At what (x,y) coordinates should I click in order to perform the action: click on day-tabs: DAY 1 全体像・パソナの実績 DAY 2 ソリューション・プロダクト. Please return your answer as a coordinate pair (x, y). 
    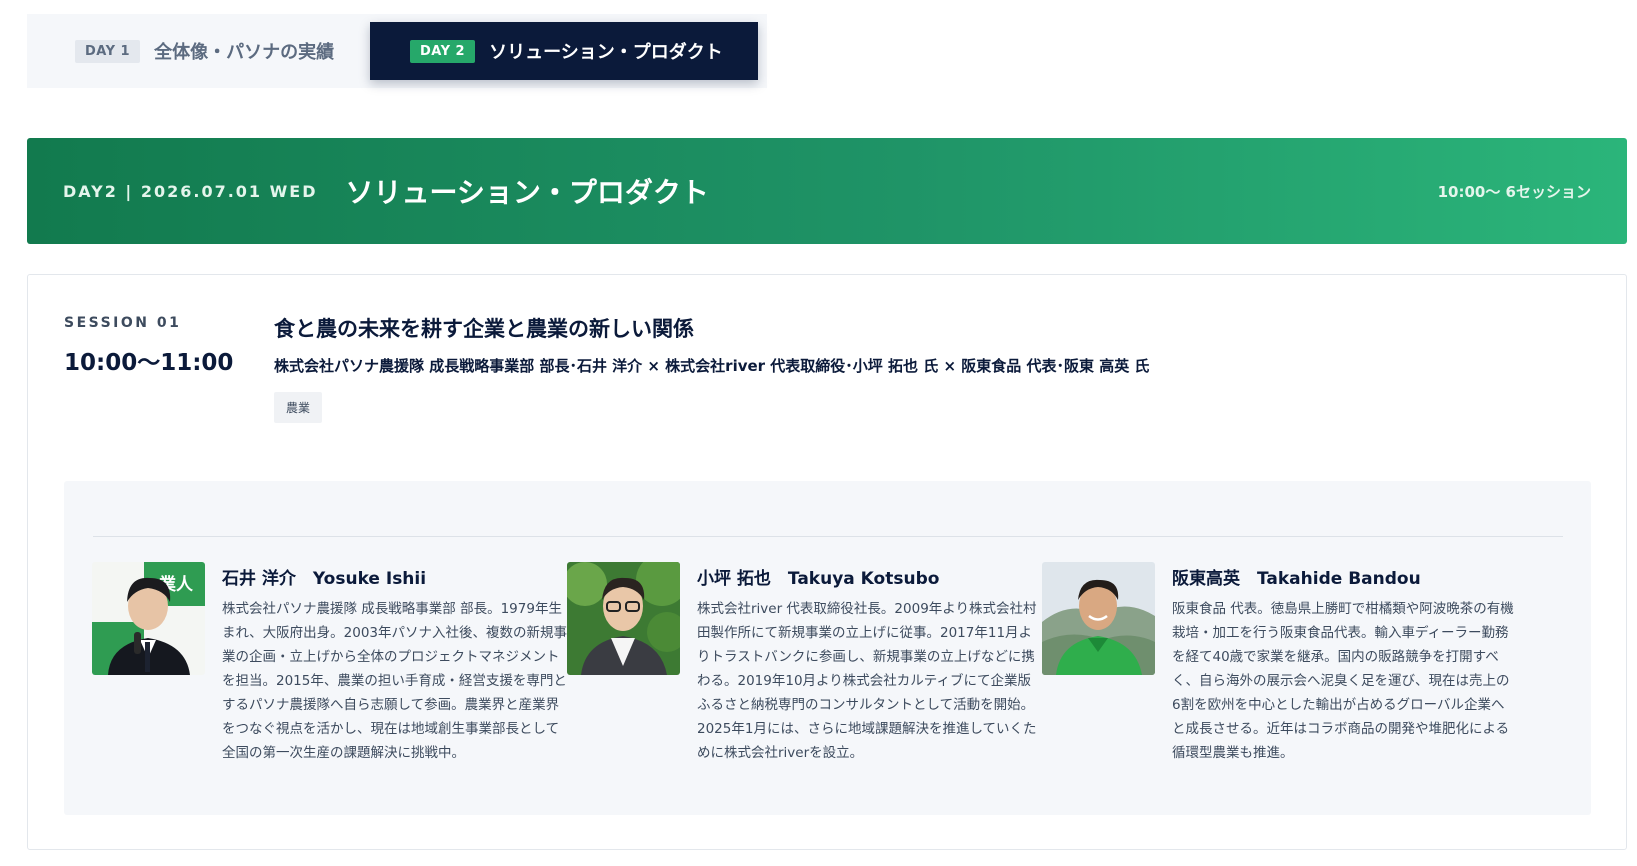
    Looking at the image, I should click on (397, 51).